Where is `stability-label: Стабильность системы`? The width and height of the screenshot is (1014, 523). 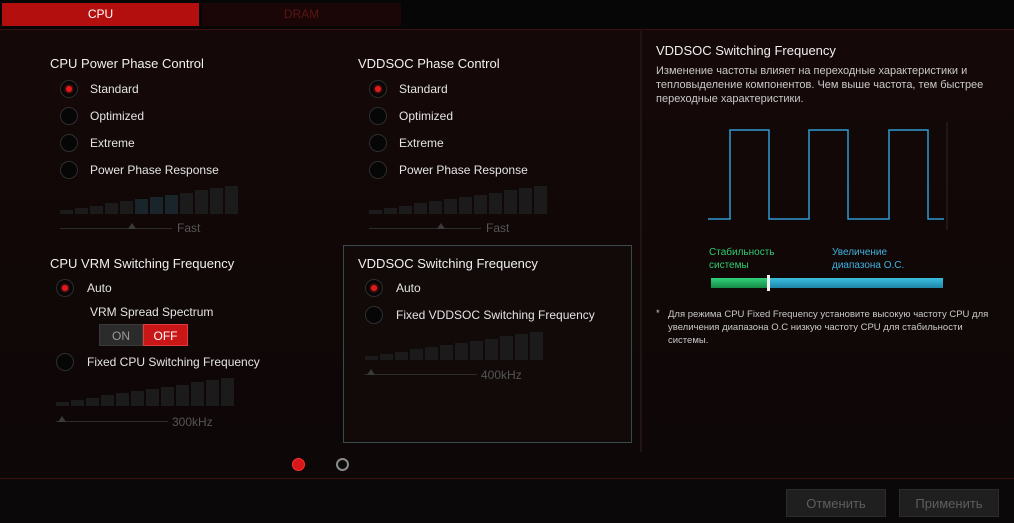 stability-label: Стабильность системы is located at coordinates (742, 259).